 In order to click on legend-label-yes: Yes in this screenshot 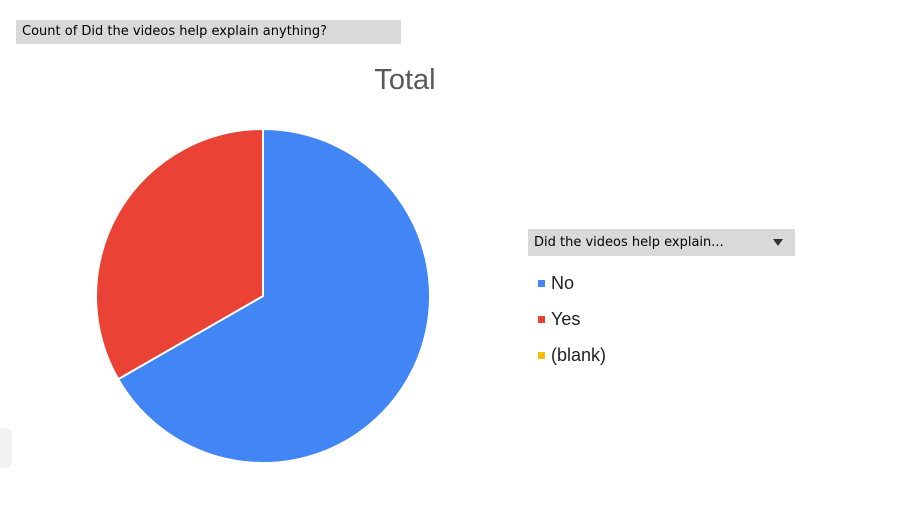, I will do `click(566, 318)`.